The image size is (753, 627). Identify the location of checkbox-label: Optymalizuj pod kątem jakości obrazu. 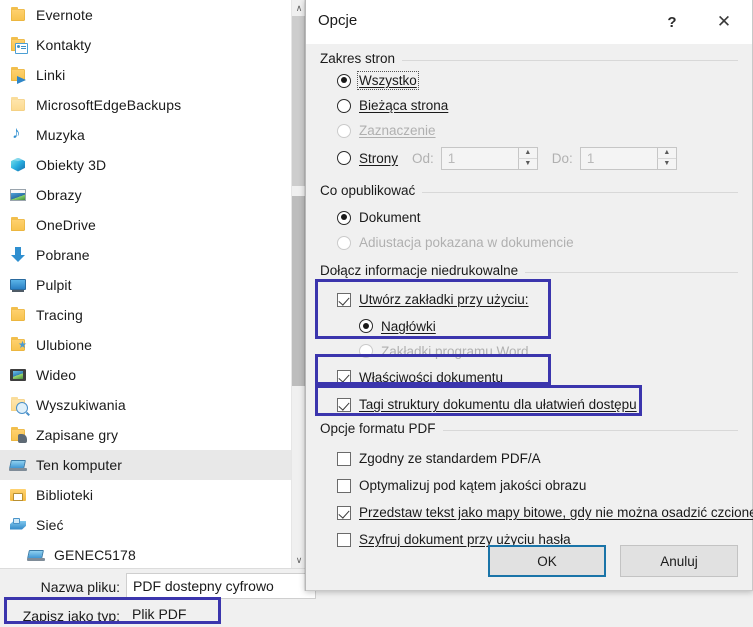
(473, 485).